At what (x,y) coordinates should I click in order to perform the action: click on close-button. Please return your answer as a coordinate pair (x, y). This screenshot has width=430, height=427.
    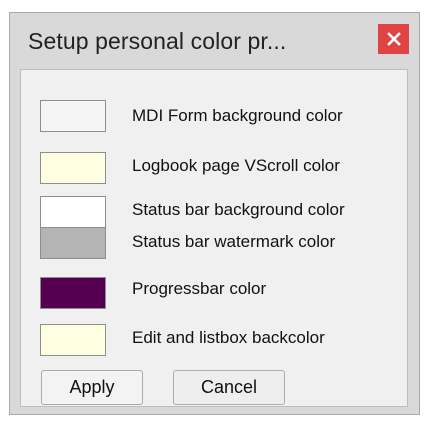
    Looking at the image, I should click on (393, 39).